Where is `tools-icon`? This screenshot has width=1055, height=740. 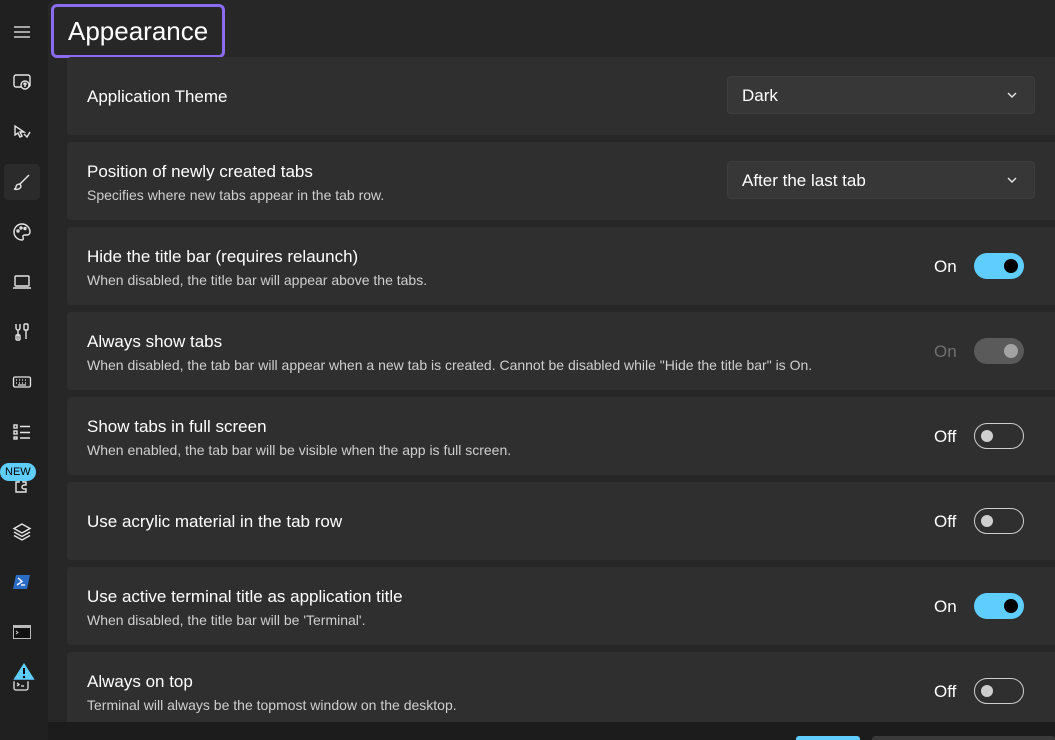
tools-icon is located at coordinates (22, 332).